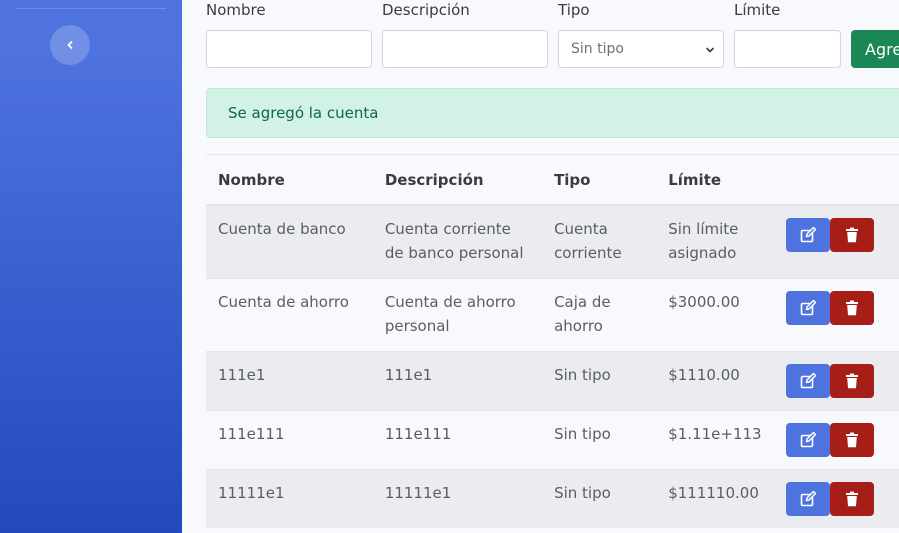 The width and height of the screenshot is (899, 533). I want to click on cell-limite: $1.11e+113, so click(715, 439).